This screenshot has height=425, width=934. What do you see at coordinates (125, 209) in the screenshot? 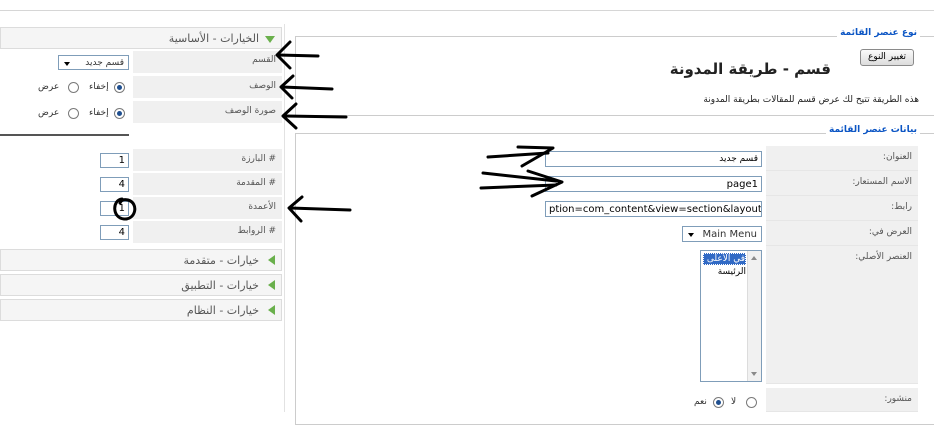
I see `annotation-circle` at bounding box center [125, 209].